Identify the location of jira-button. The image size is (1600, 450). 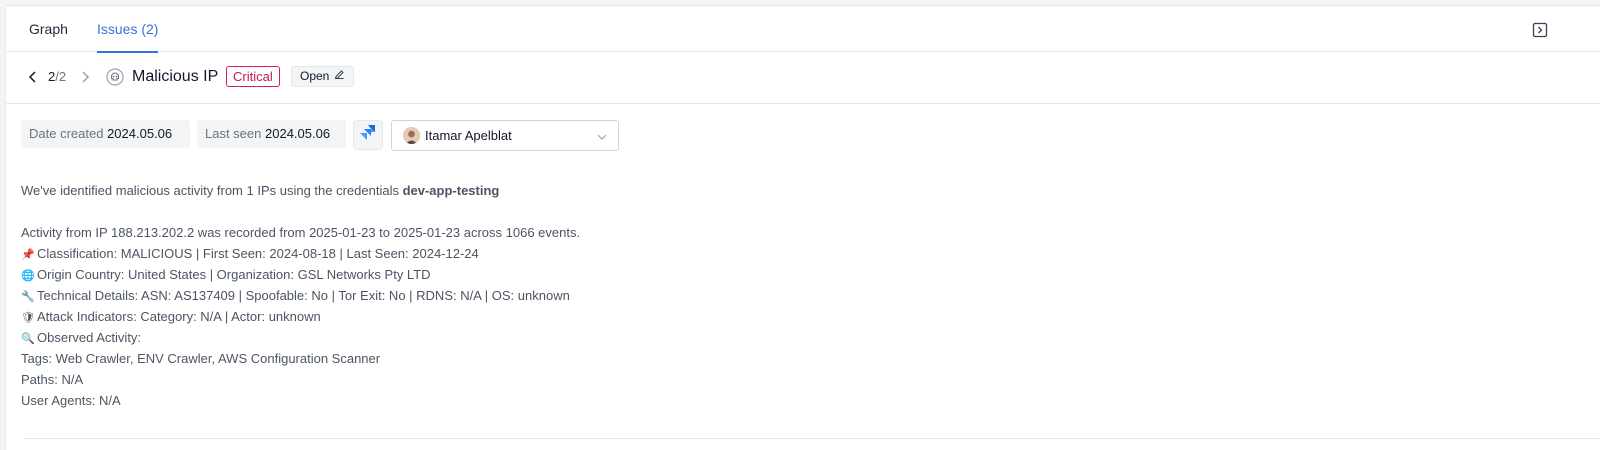
(368, 135).